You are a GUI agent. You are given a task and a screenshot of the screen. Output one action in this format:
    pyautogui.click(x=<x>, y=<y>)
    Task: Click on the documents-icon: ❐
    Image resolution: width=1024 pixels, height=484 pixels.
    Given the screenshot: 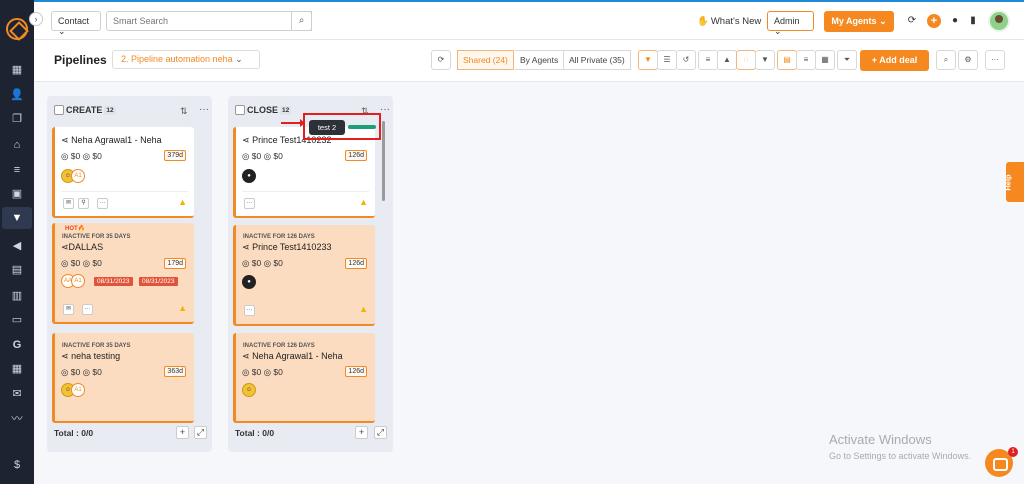 What is the action you would take?
    pyautogui.click(x=17, y=119)
    